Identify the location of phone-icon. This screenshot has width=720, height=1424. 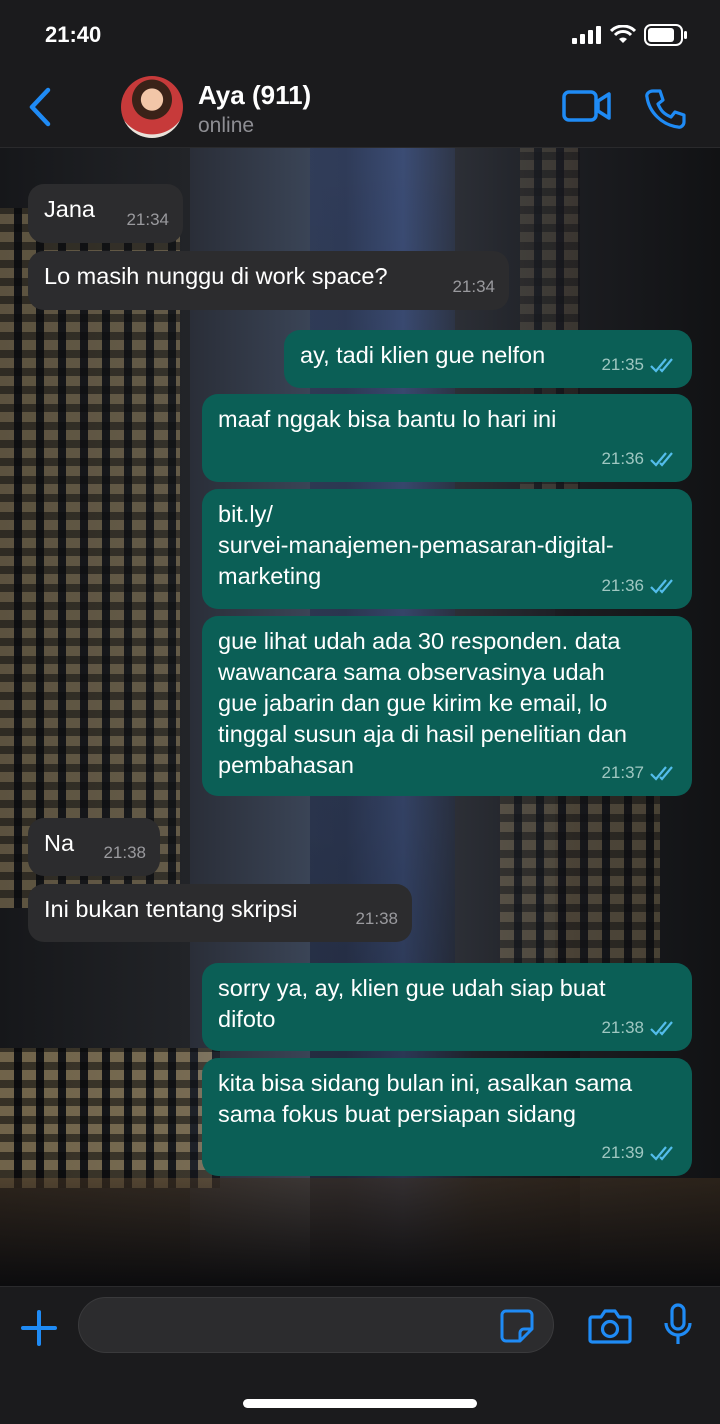
(665, 109).